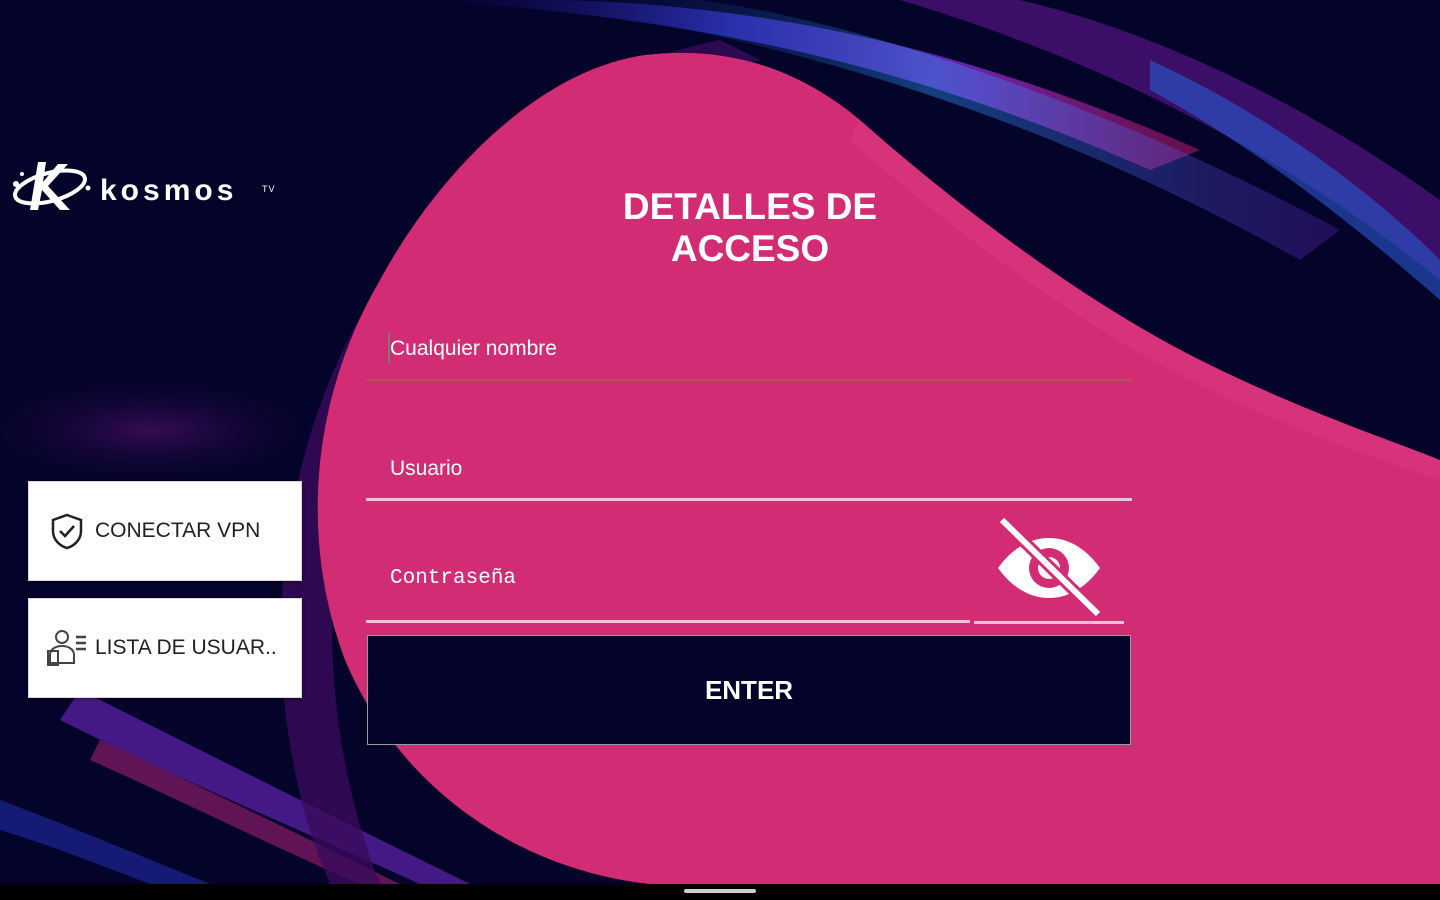 The image size is (1440, 900). I want to click on any-name-field: Cualquier nombre, so click(749, 351).